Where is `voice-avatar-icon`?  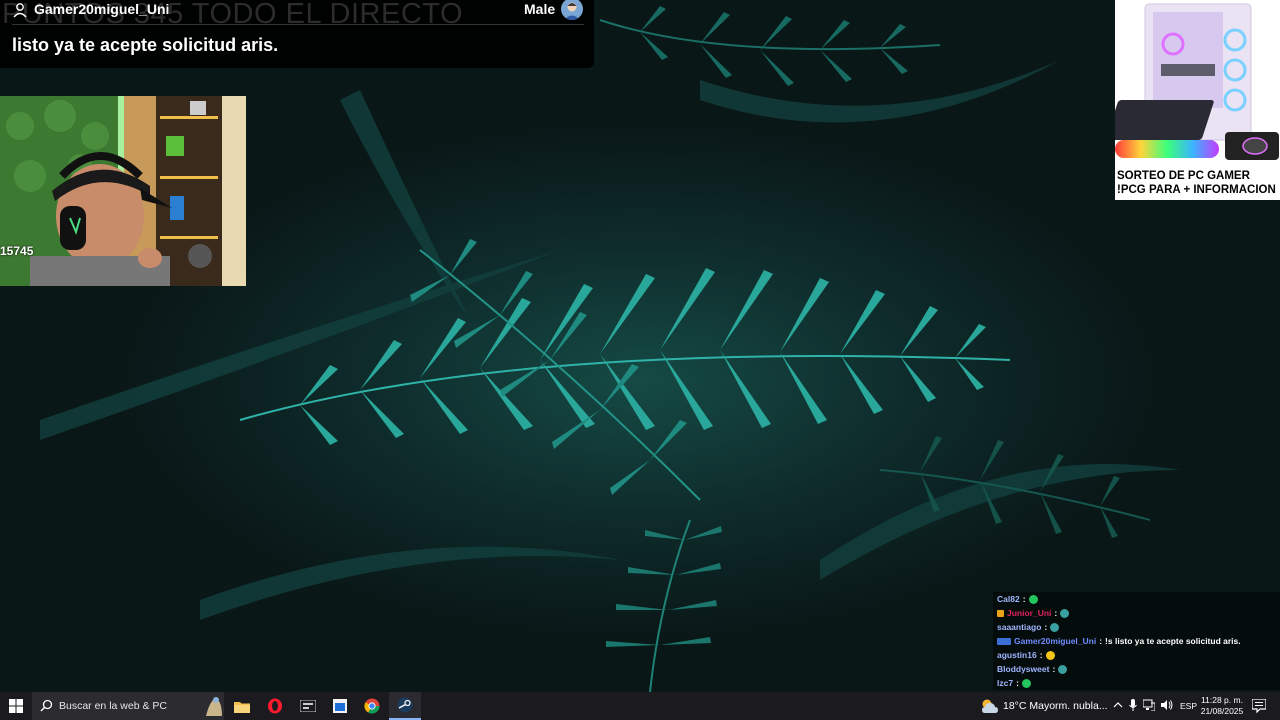 voice-avatar-icon is located at coordinates (572, 10).